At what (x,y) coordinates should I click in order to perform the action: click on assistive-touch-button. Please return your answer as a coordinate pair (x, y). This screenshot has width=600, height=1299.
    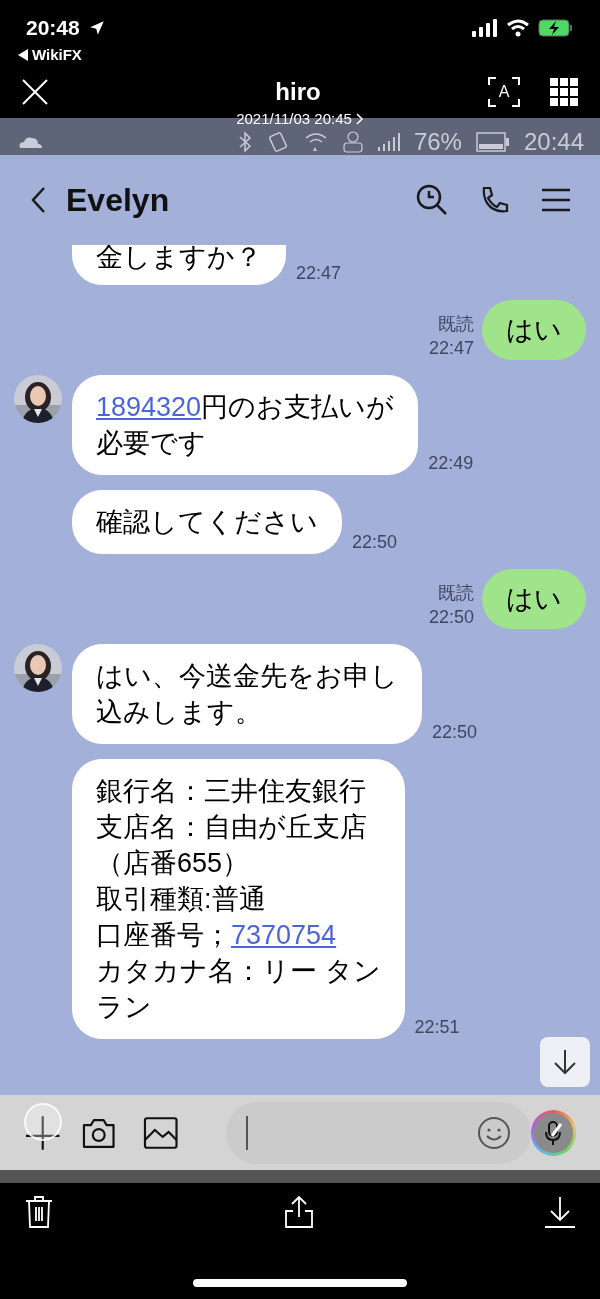
    Looking at the image, I should click on (43, 1122).